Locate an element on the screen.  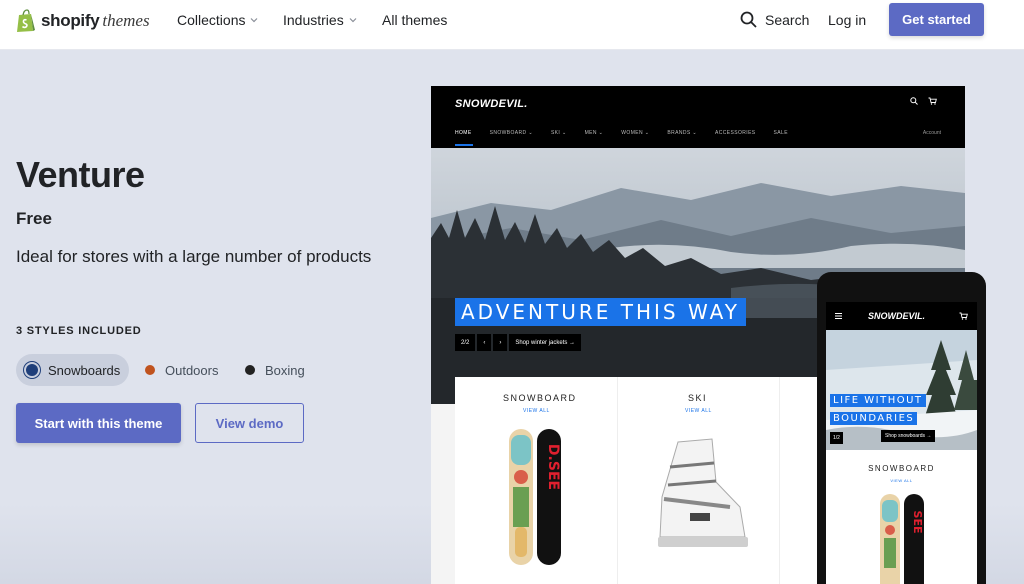
nav-all-themes-label: All themes is located at coordinates (415, 20).